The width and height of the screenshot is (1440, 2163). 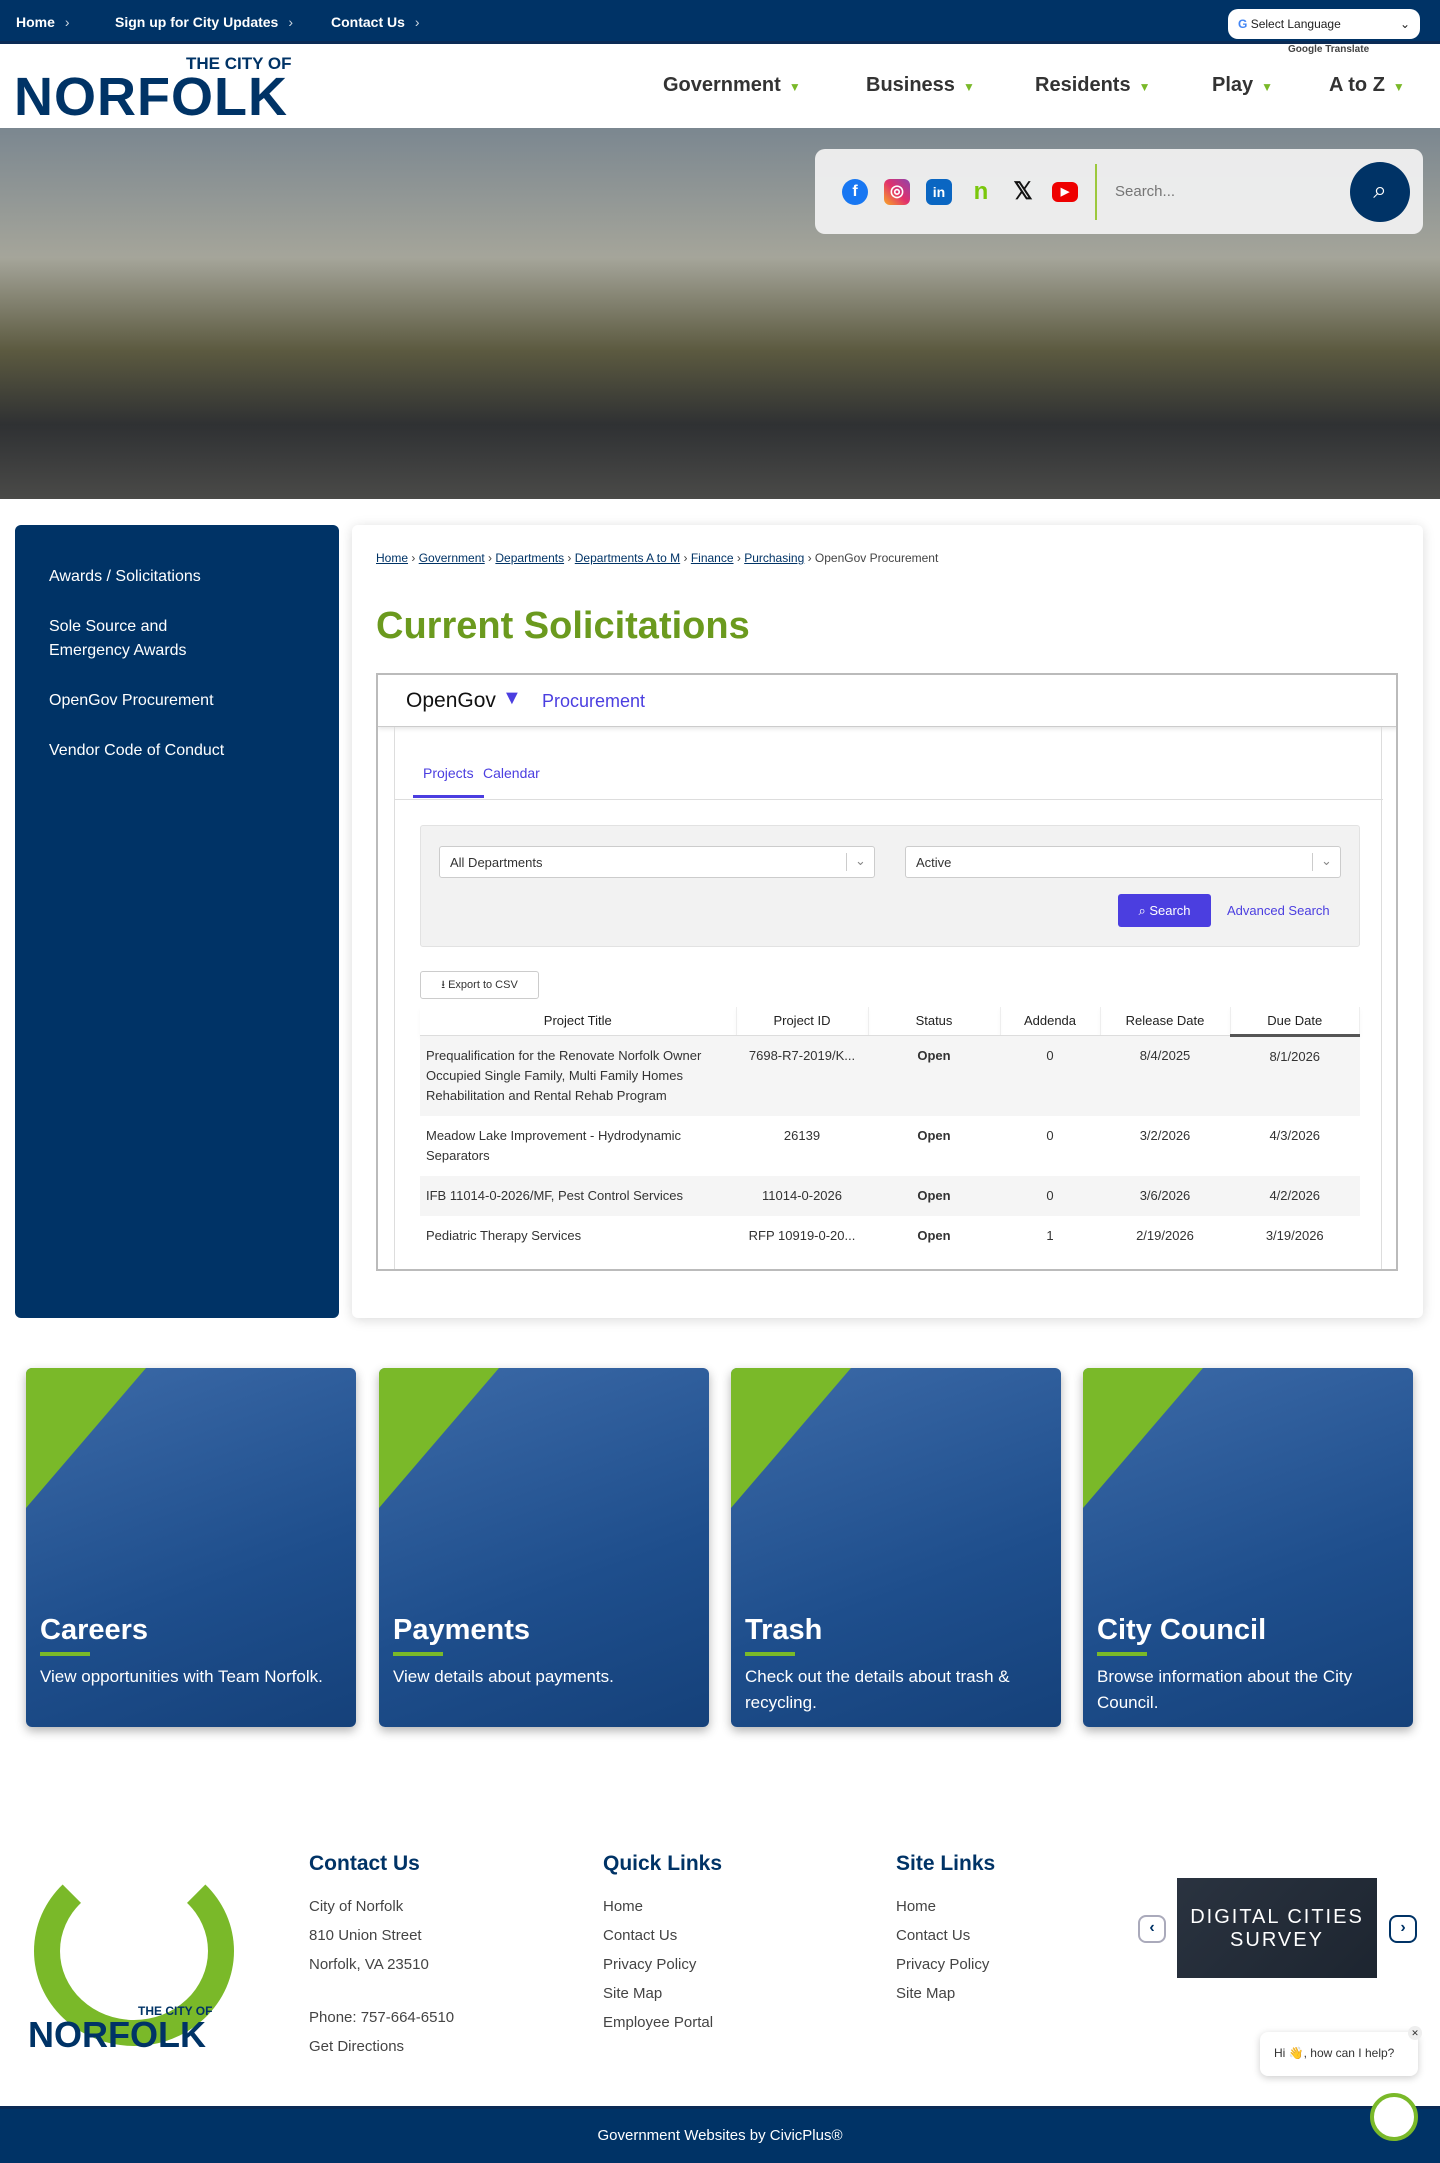 I want to click on cell-release-date: 3/2/2026, so click(x=1165, y=1135).